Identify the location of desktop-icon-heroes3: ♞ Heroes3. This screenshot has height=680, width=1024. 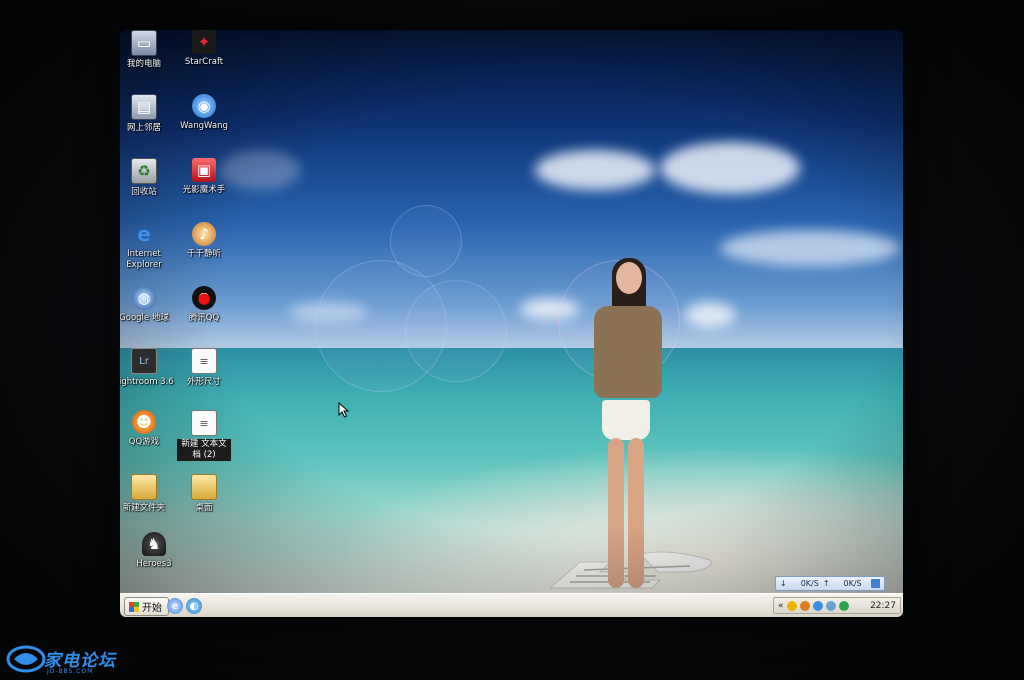
(154, 551).